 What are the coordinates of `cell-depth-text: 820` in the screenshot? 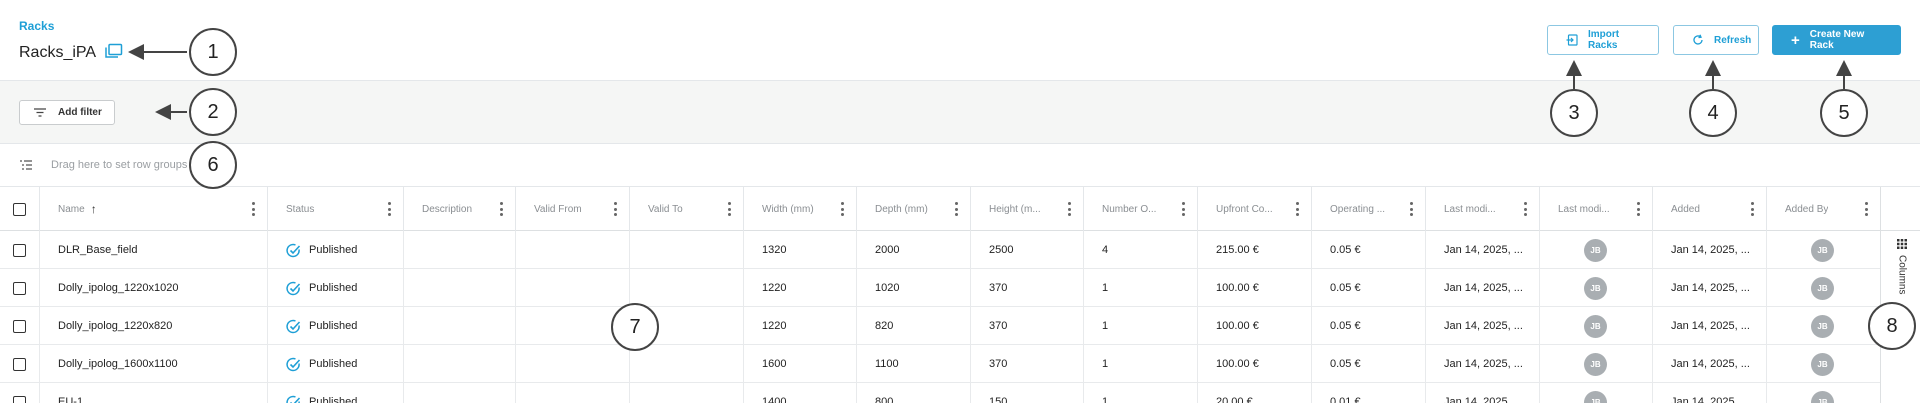 It's located at (884, 326).